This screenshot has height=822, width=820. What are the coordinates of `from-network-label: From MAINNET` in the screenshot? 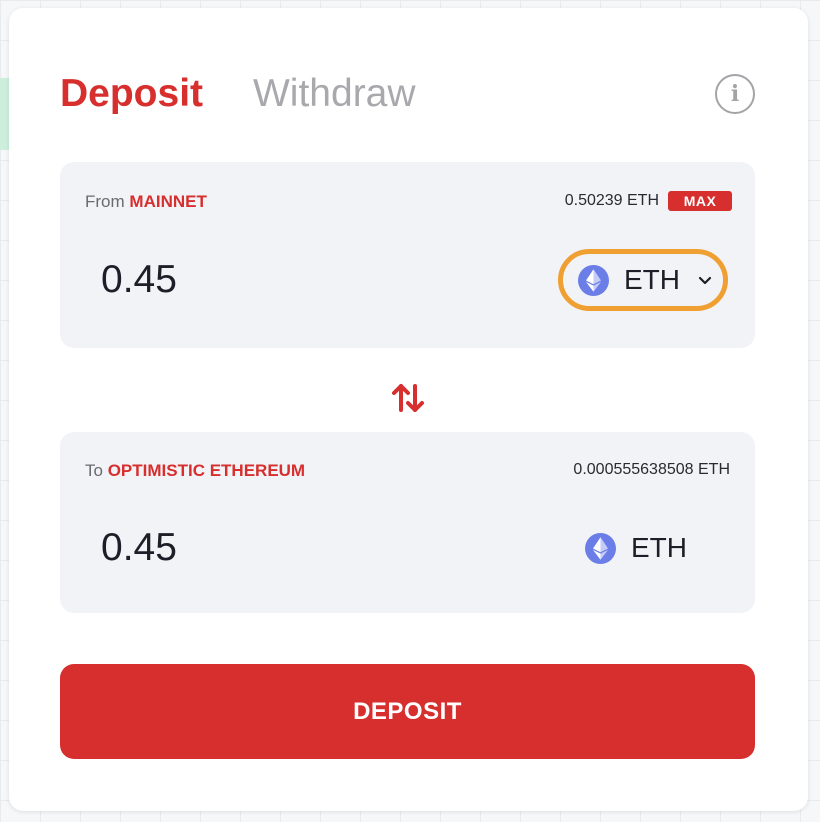 It's located at (146, 202).